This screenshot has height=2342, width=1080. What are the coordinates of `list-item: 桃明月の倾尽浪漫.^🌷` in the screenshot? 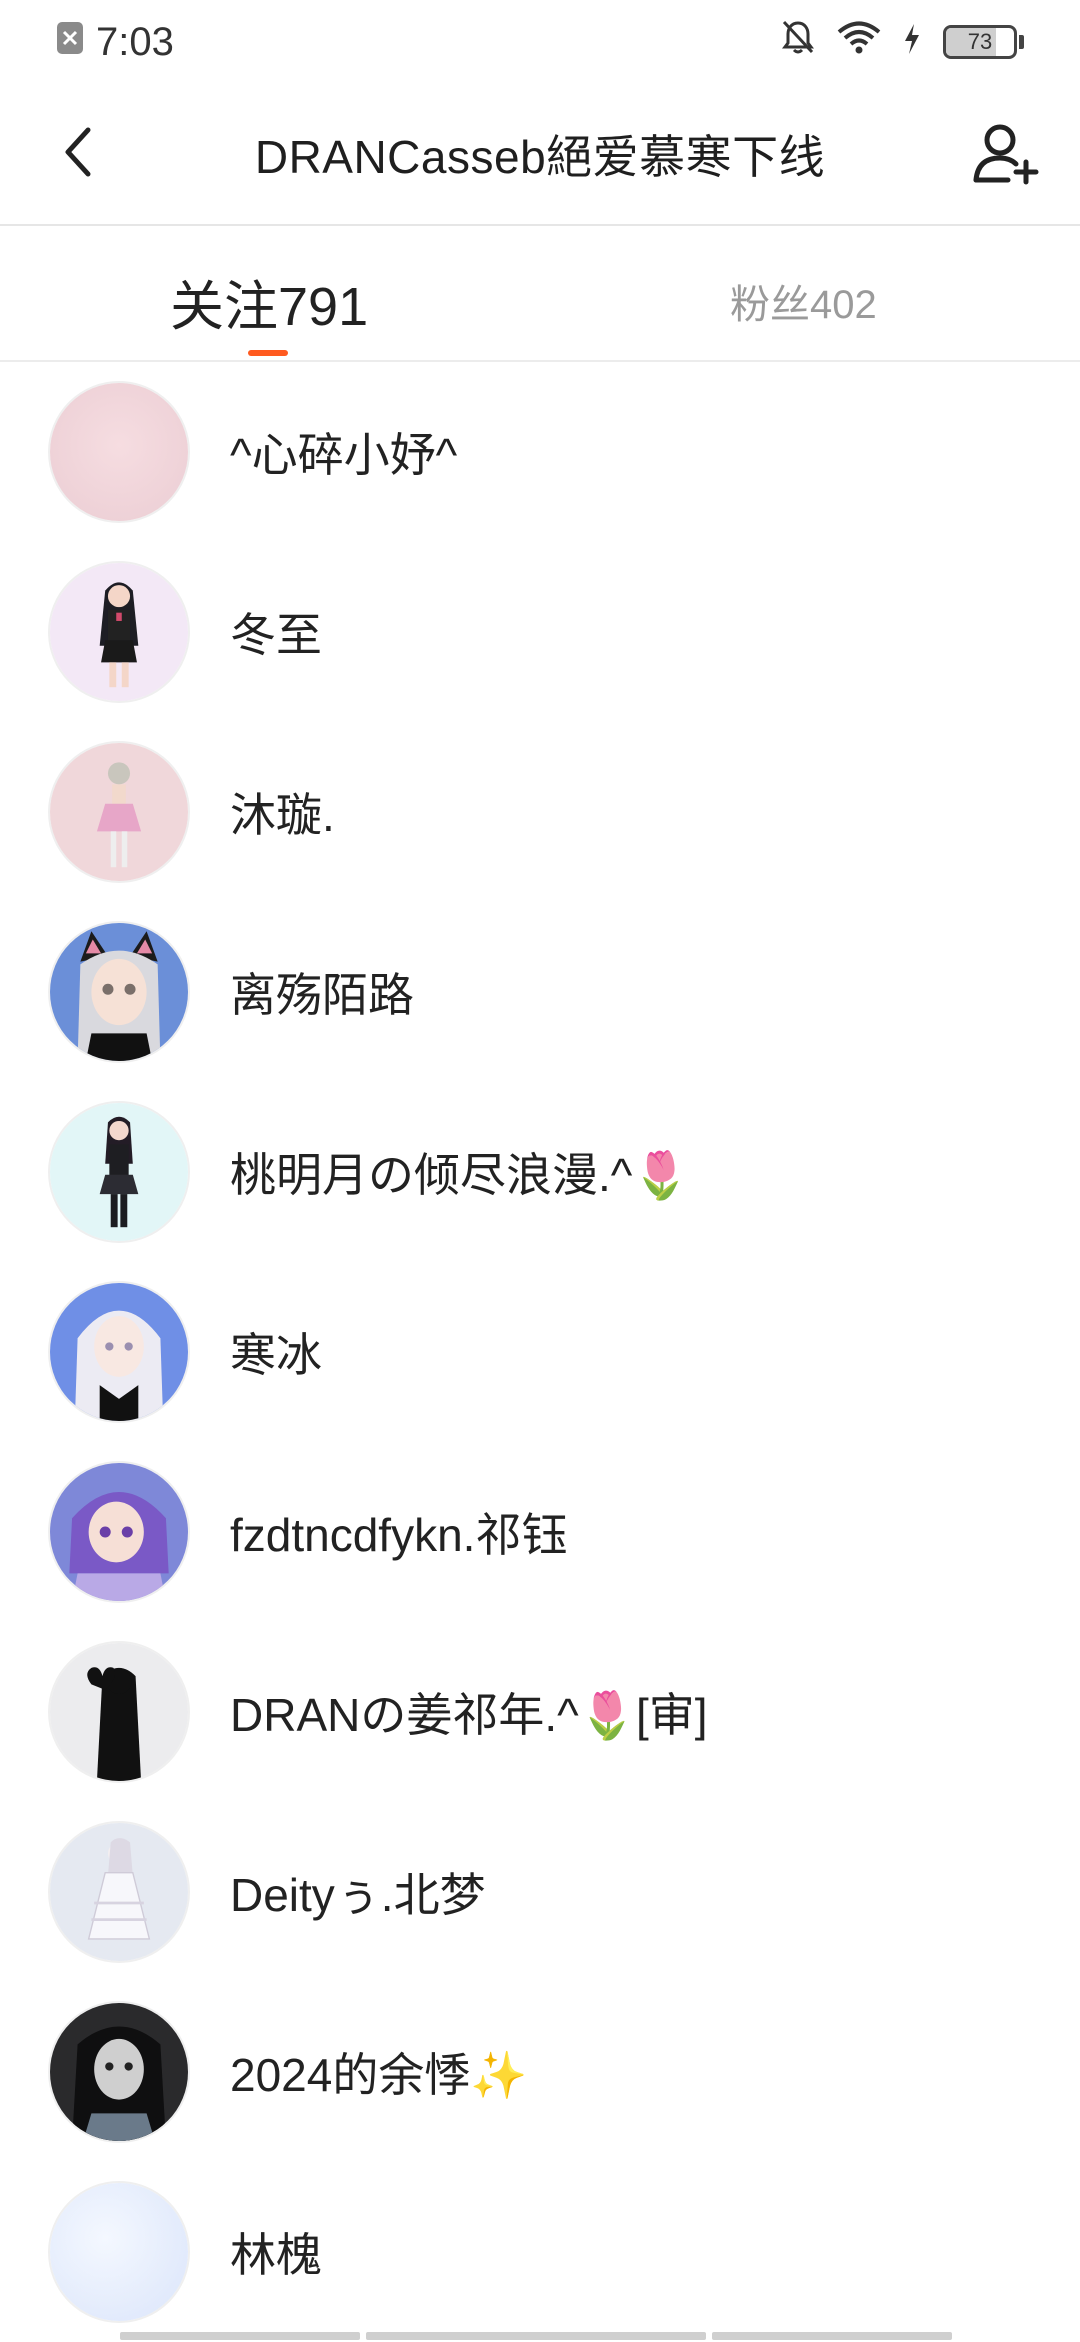 It's located at (540, 1172).